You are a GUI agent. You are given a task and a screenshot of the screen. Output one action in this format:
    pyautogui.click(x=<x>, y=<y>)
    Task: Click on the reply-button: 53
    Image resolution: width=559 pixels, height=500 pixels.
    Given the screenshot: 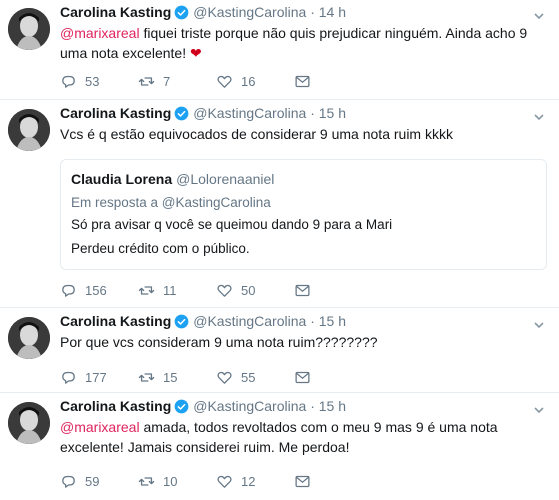 What is the action you would take?
    pyautogui.click(x=99, y=81)
    